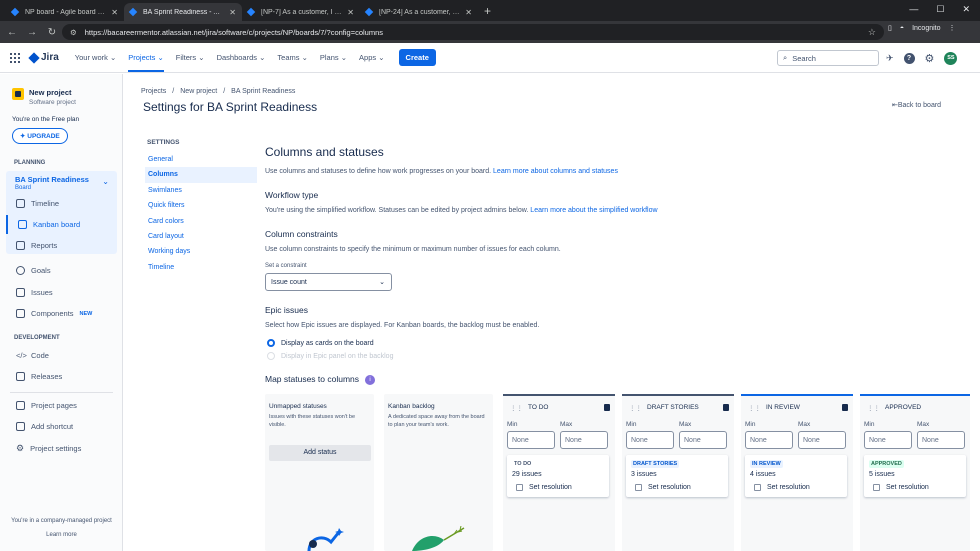 The height and width of the screenshot is (551, 980). What do you see at coordinates (202, 205) in the screenshot?
I see `settings-item-quick-filters: Quick filters` at bounding box center [202, 205].